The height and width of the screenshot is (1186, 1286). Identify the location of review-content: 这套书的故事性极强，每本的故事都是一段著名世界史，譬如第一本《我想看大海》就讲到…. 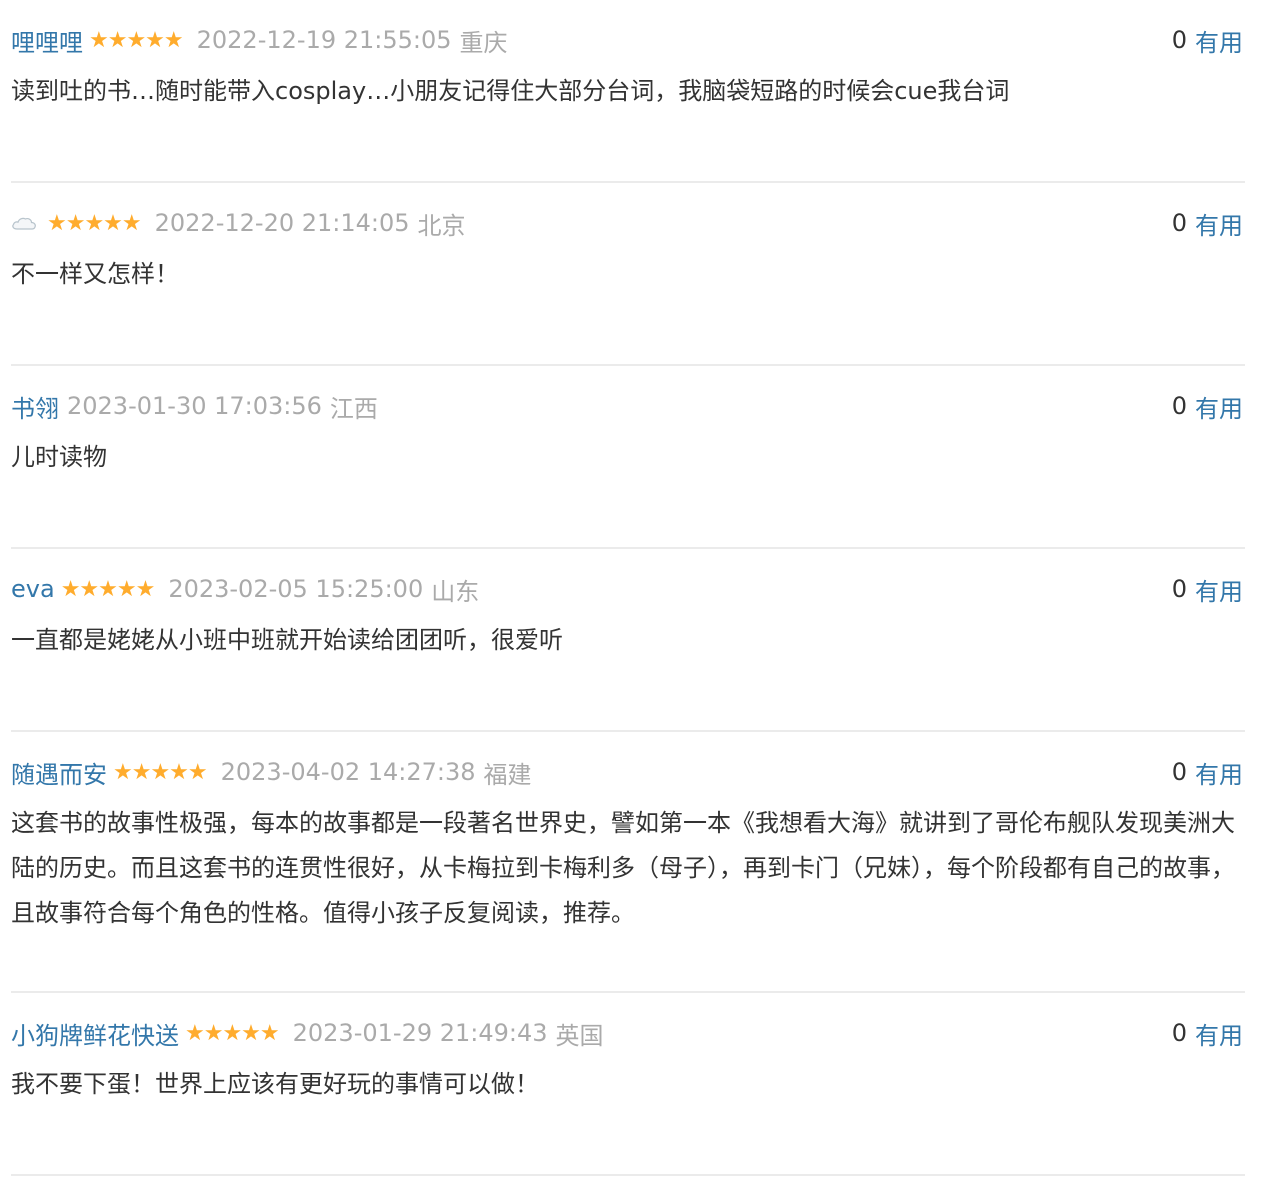
(623, 868).